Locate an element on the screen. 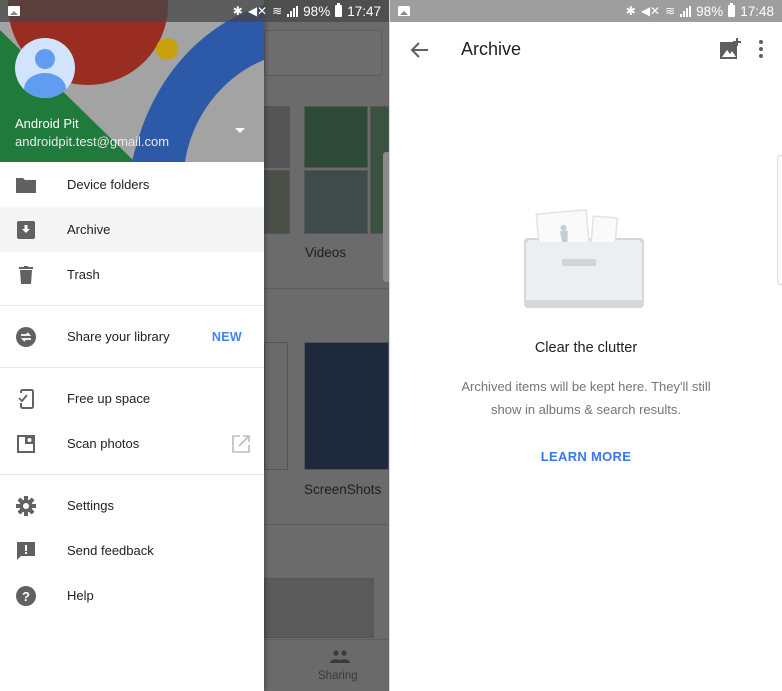 This screenshot has width=782, height=691. open-external-icon is located at coordinates (241, 443).